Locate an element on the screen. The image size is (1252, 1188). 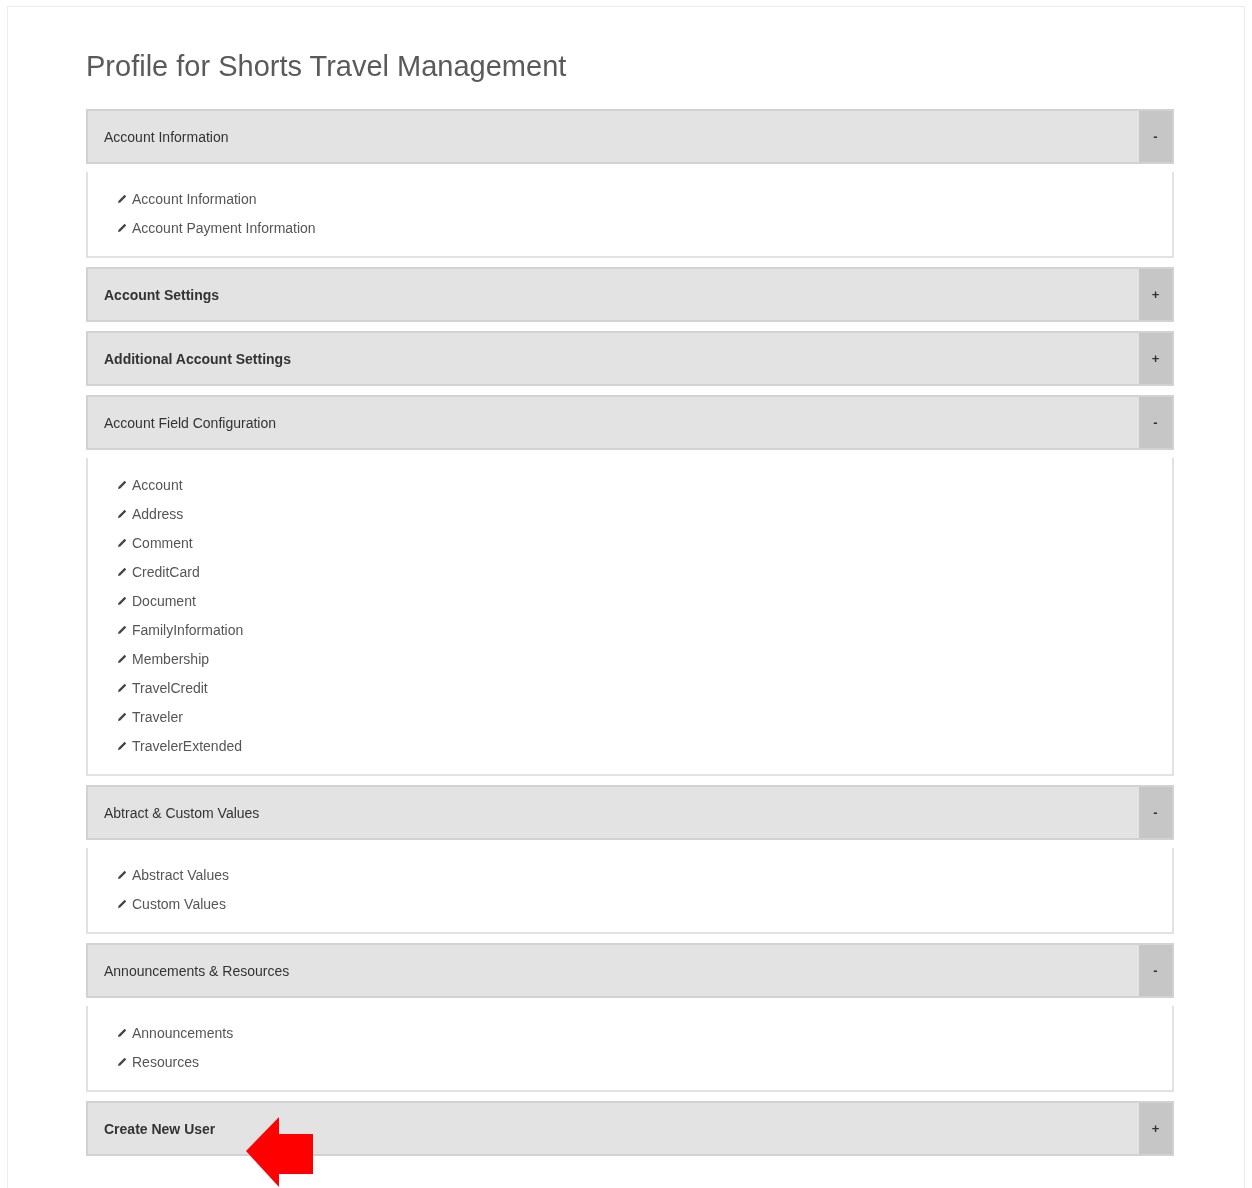
section-title: Additional Account Settings is located at coordinates (197, 358).